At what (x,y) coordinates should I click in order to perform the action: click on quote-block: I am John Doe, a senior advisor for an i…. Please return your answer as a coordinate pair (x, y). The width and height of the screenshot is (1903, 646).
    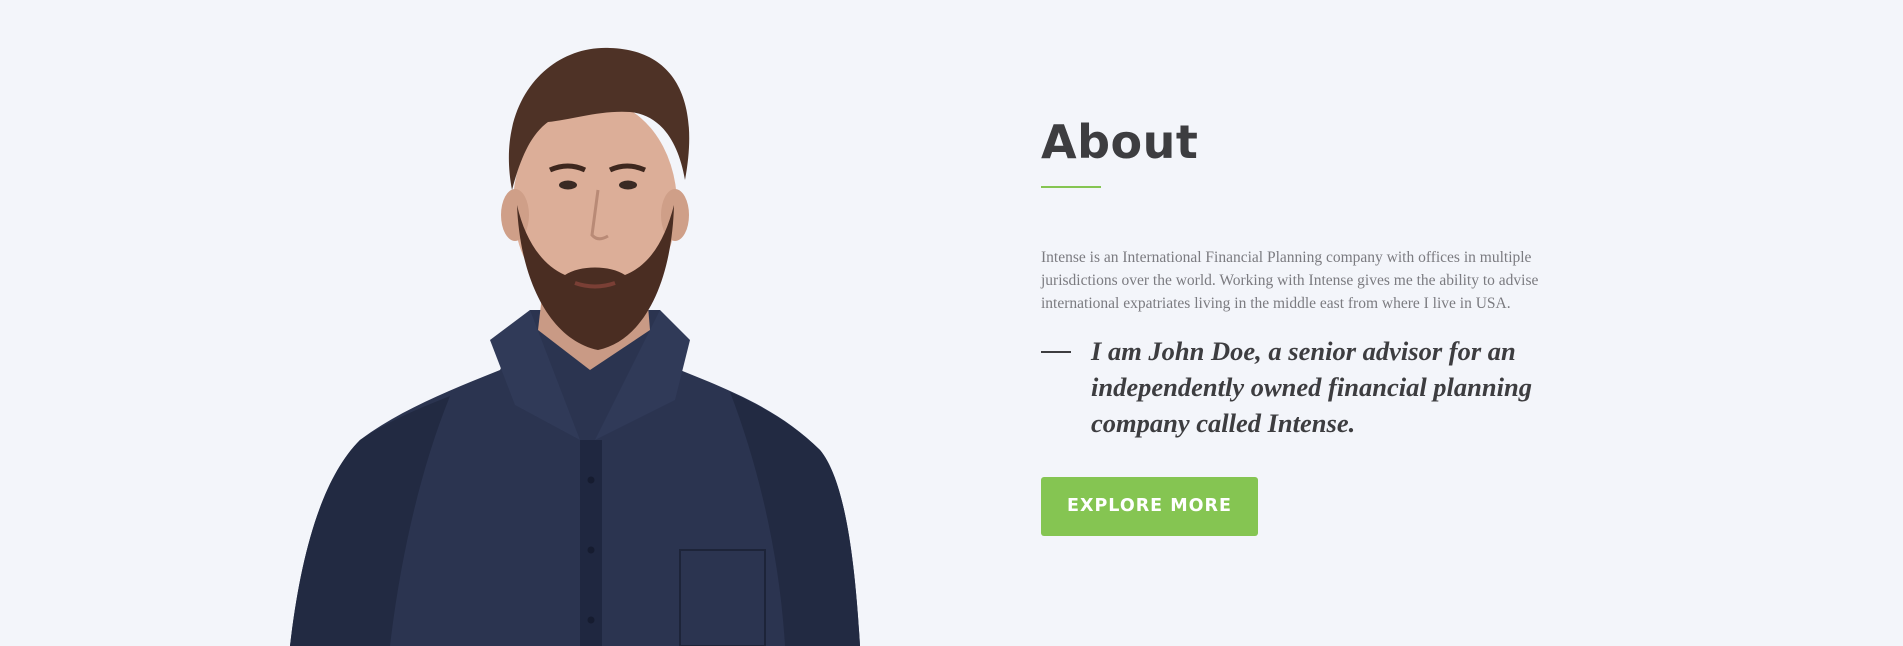
    Looking at the image, I should click on (1321, 387).